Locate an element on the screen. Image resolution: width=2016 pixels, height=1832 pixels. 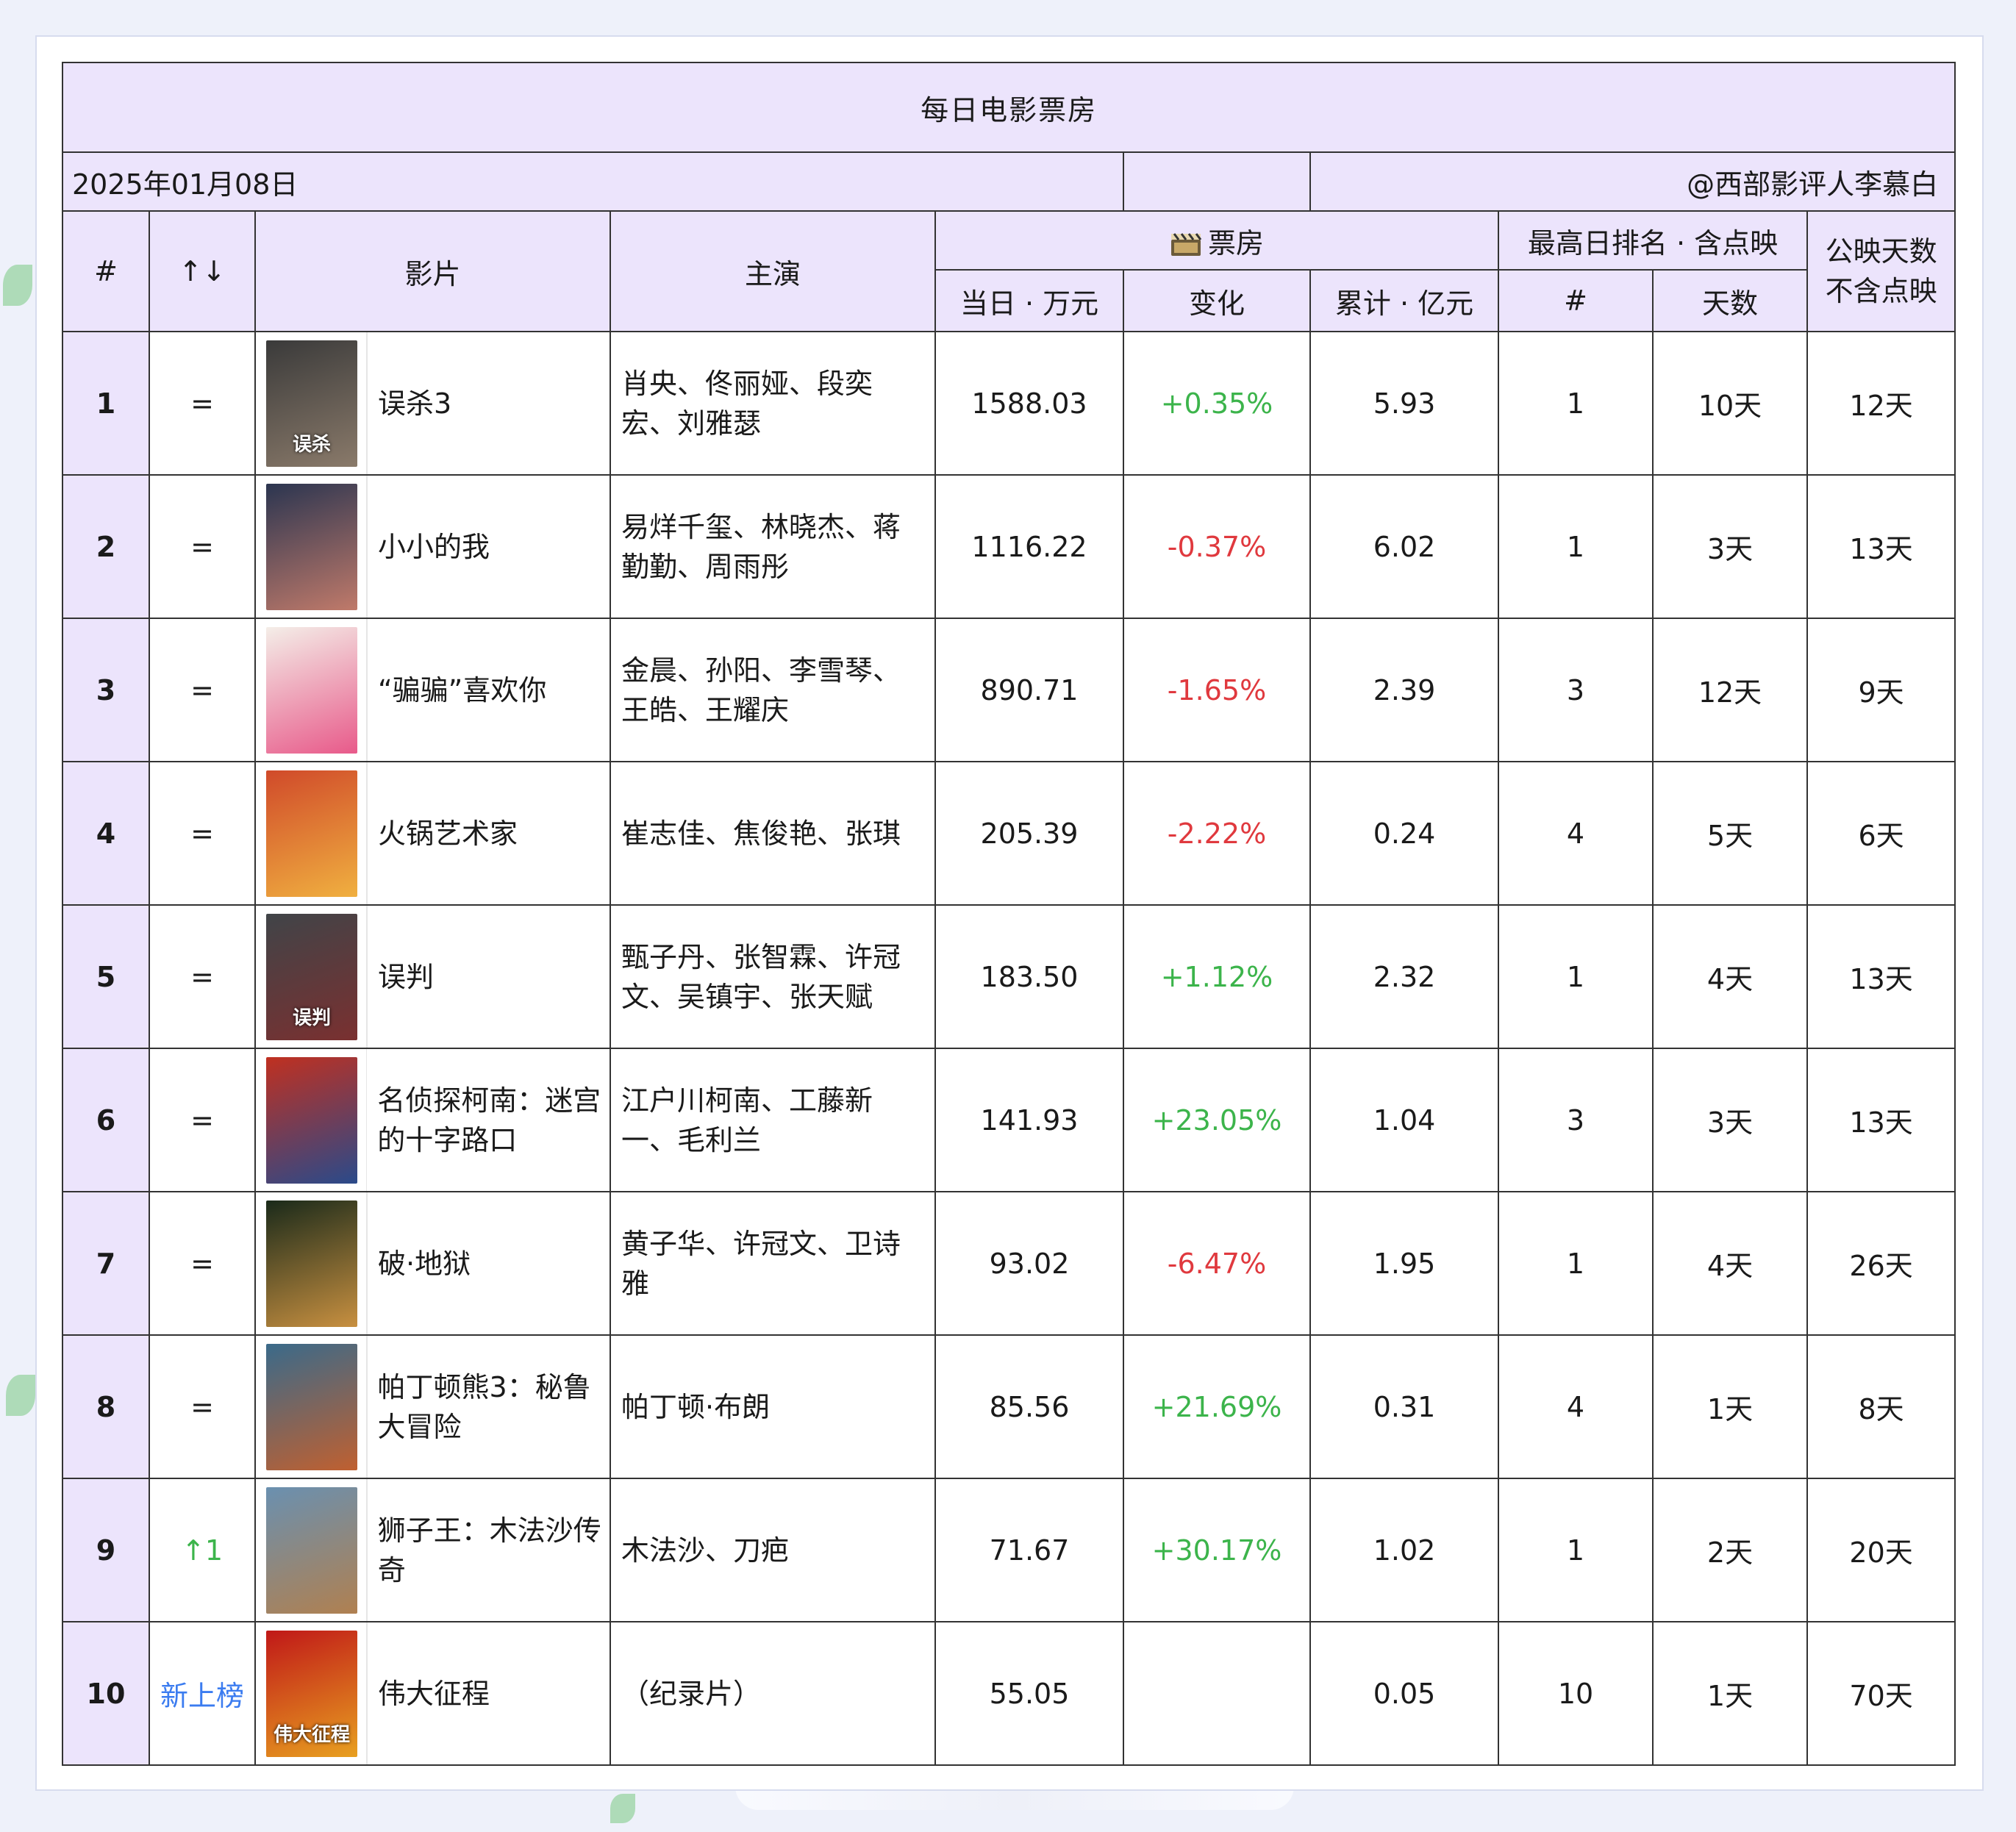
film-cell: “骗骗”喜欢你 is located at coordinates (432, 690).